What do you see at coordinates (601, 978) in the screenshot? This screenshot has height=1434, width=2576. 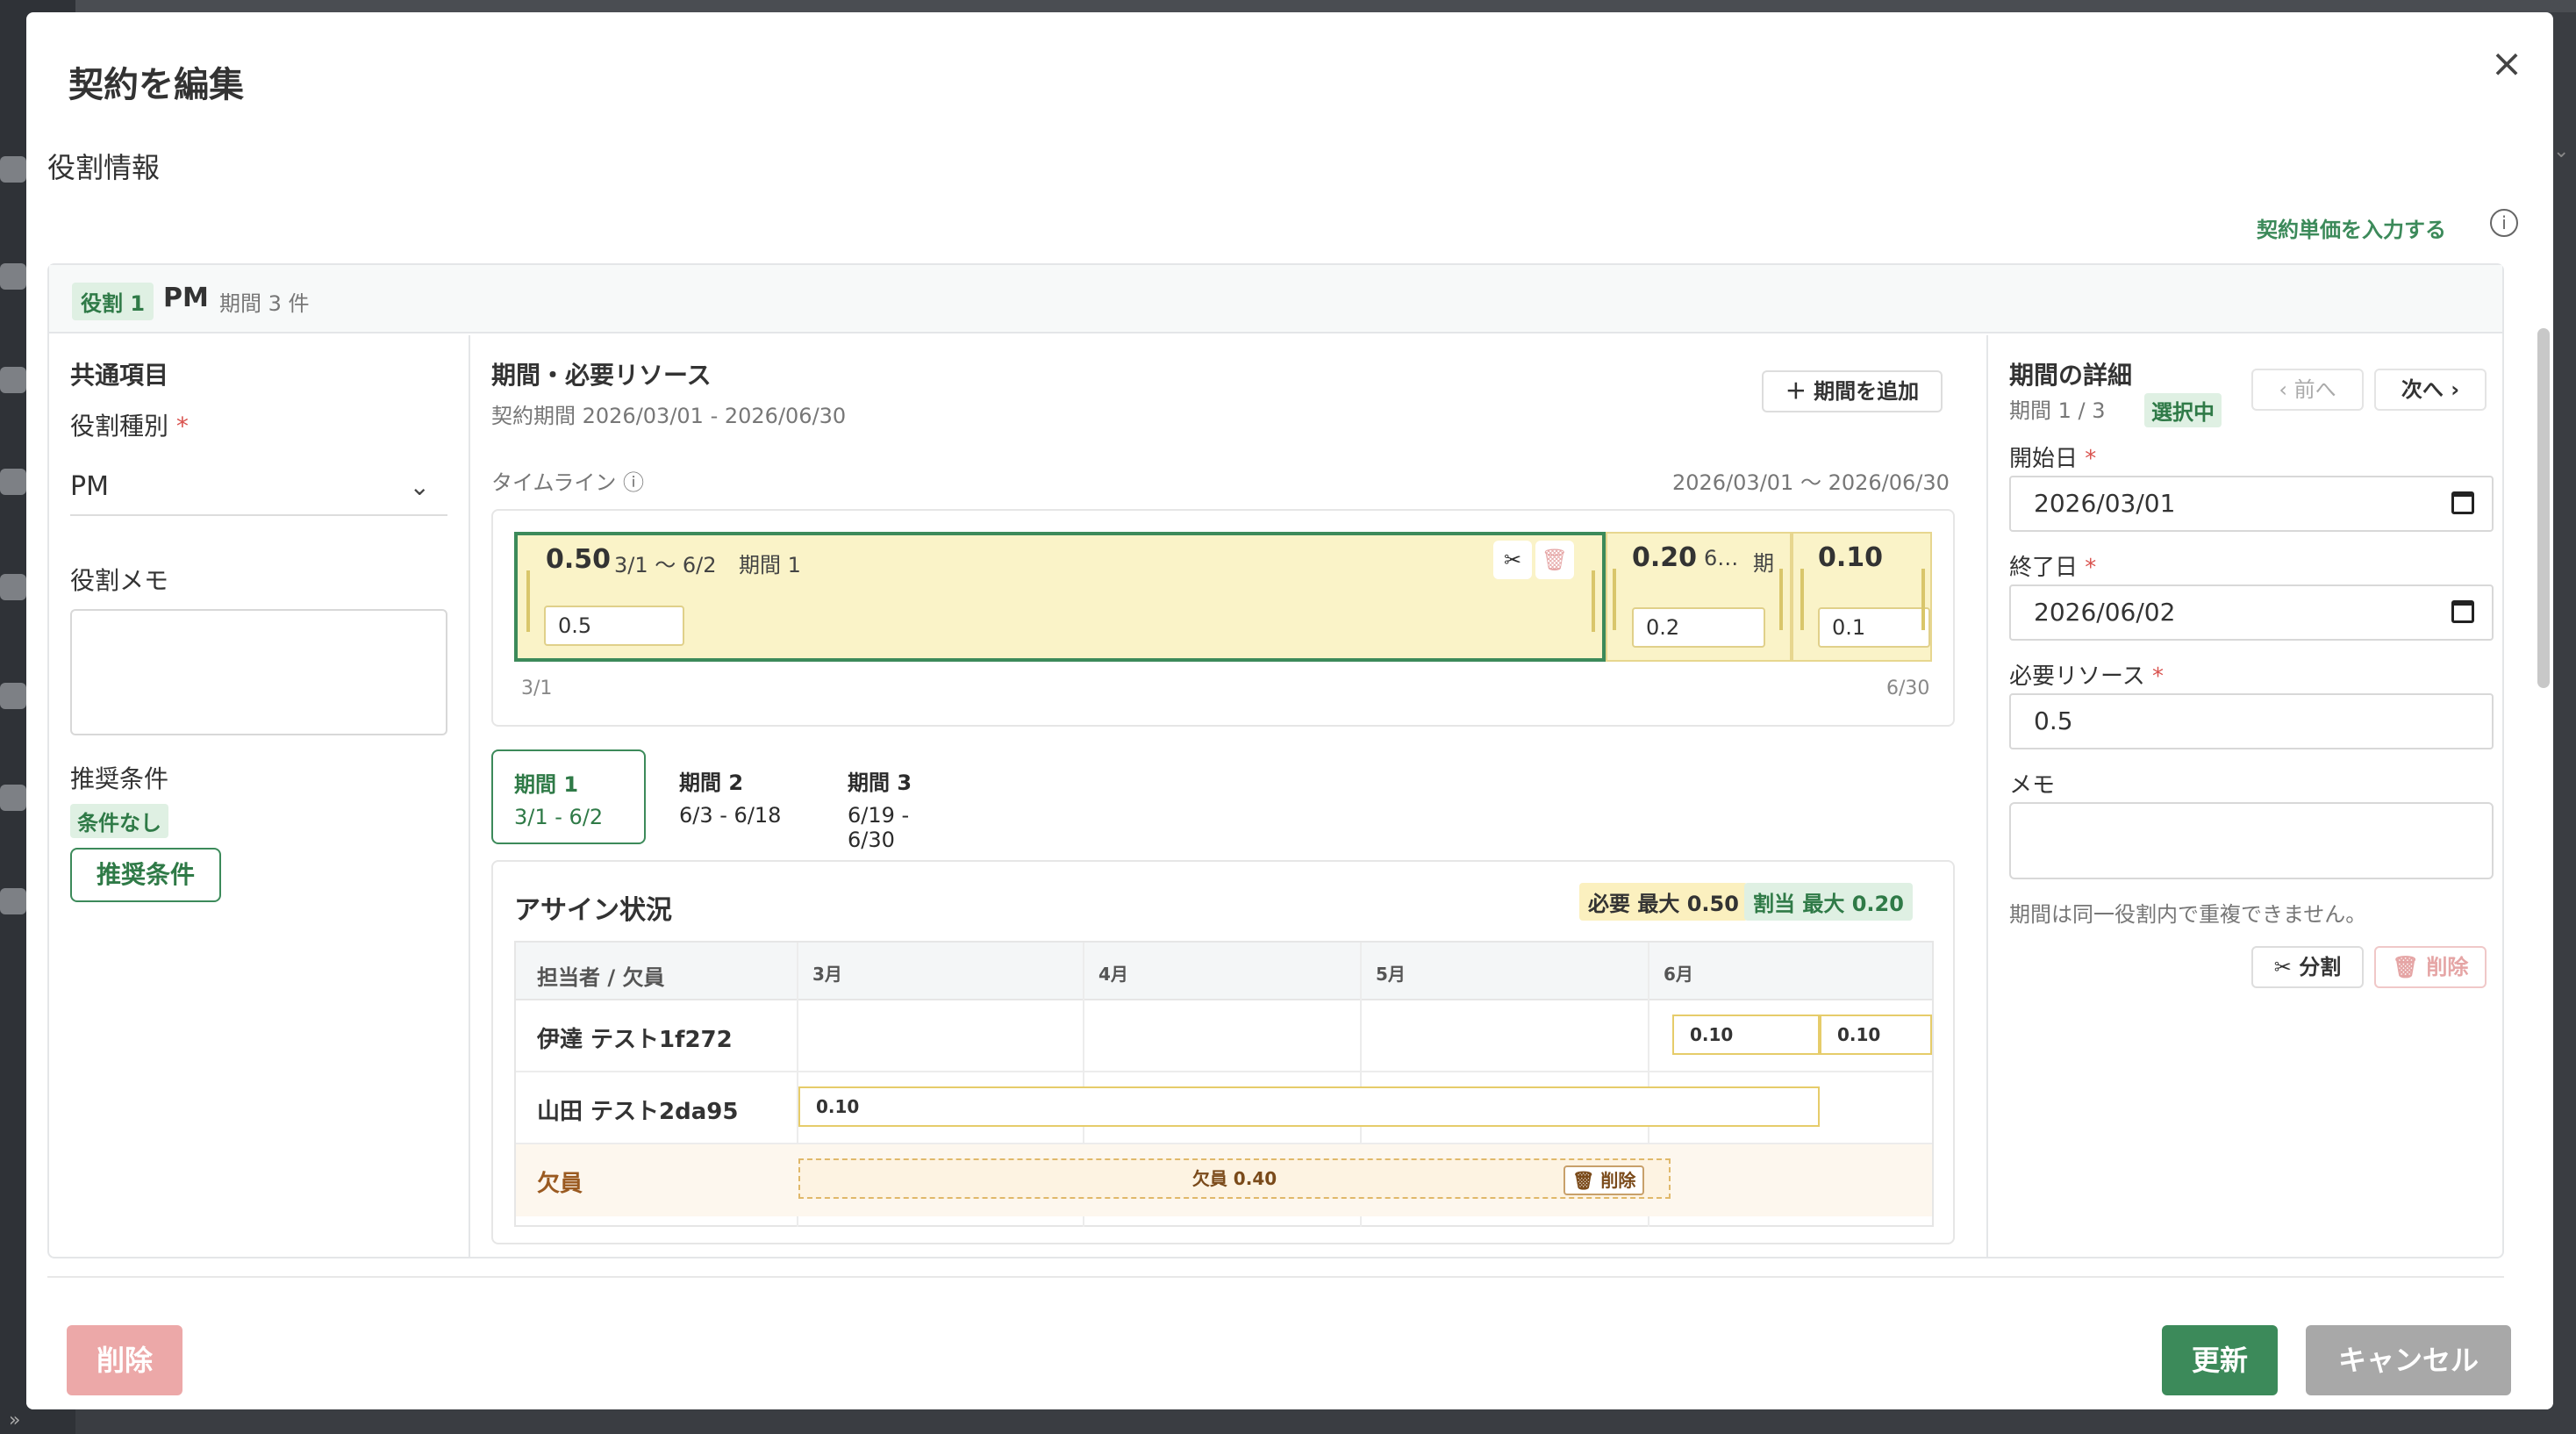 I see `person-column-header: 担当者 / 欠員` at bounding box center [601, 978].